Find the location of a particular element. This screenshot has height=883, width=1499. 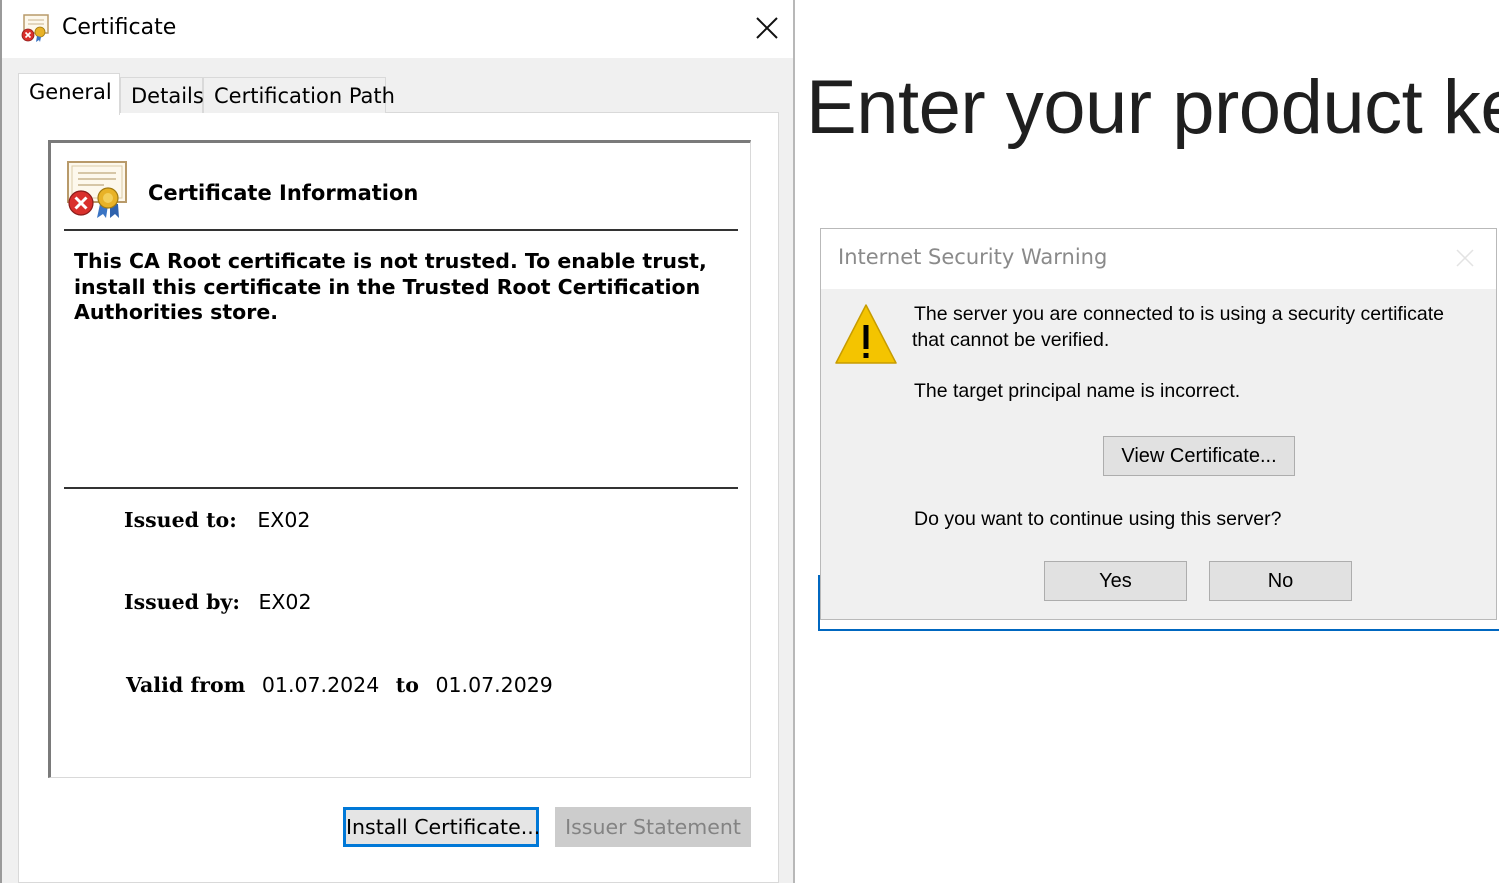

divider-bottom is located at coordinates (401, 488).